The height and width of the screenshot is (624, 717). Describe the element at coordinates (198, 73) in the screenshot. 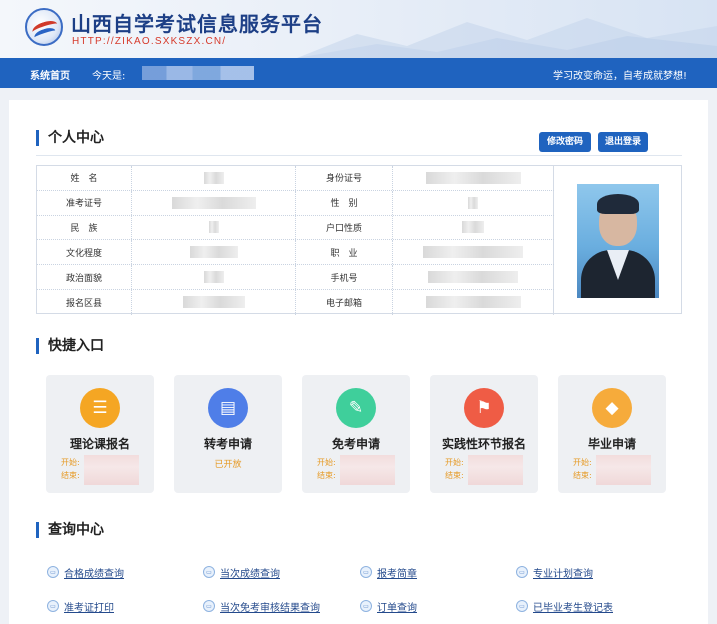

I see `nav-date-value-redacted` at that location.